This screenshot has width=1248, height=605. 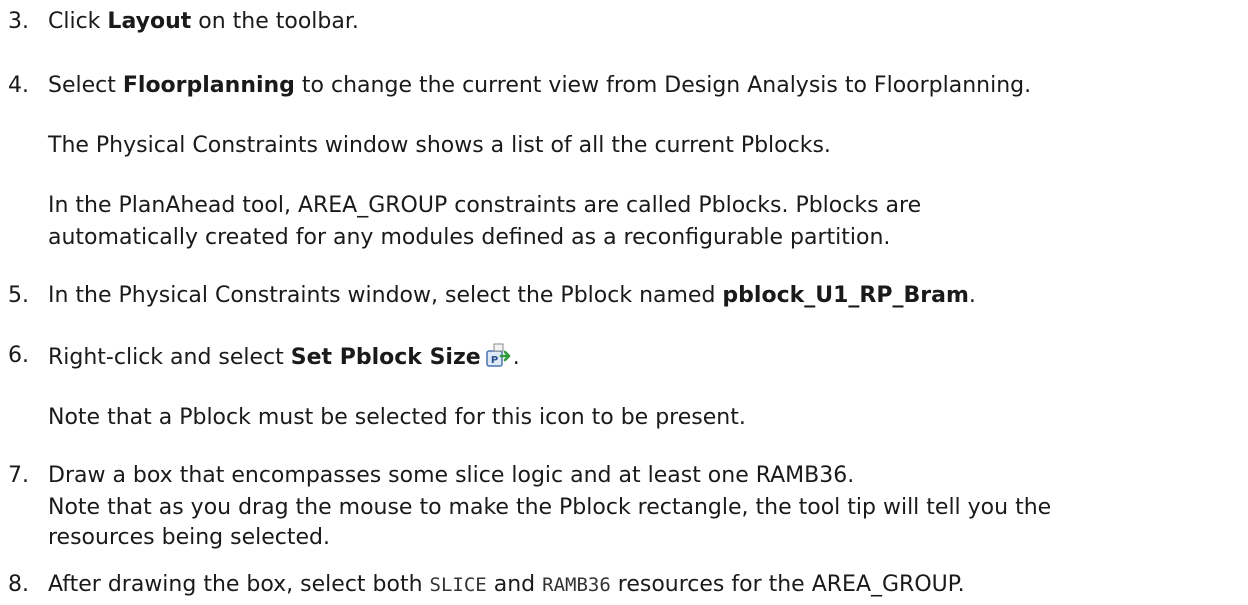 What do you see at coordinates (275, 21) in the screenshot?
I see `step-text-post: on the toolbar.` at bounding box center [275, 21].